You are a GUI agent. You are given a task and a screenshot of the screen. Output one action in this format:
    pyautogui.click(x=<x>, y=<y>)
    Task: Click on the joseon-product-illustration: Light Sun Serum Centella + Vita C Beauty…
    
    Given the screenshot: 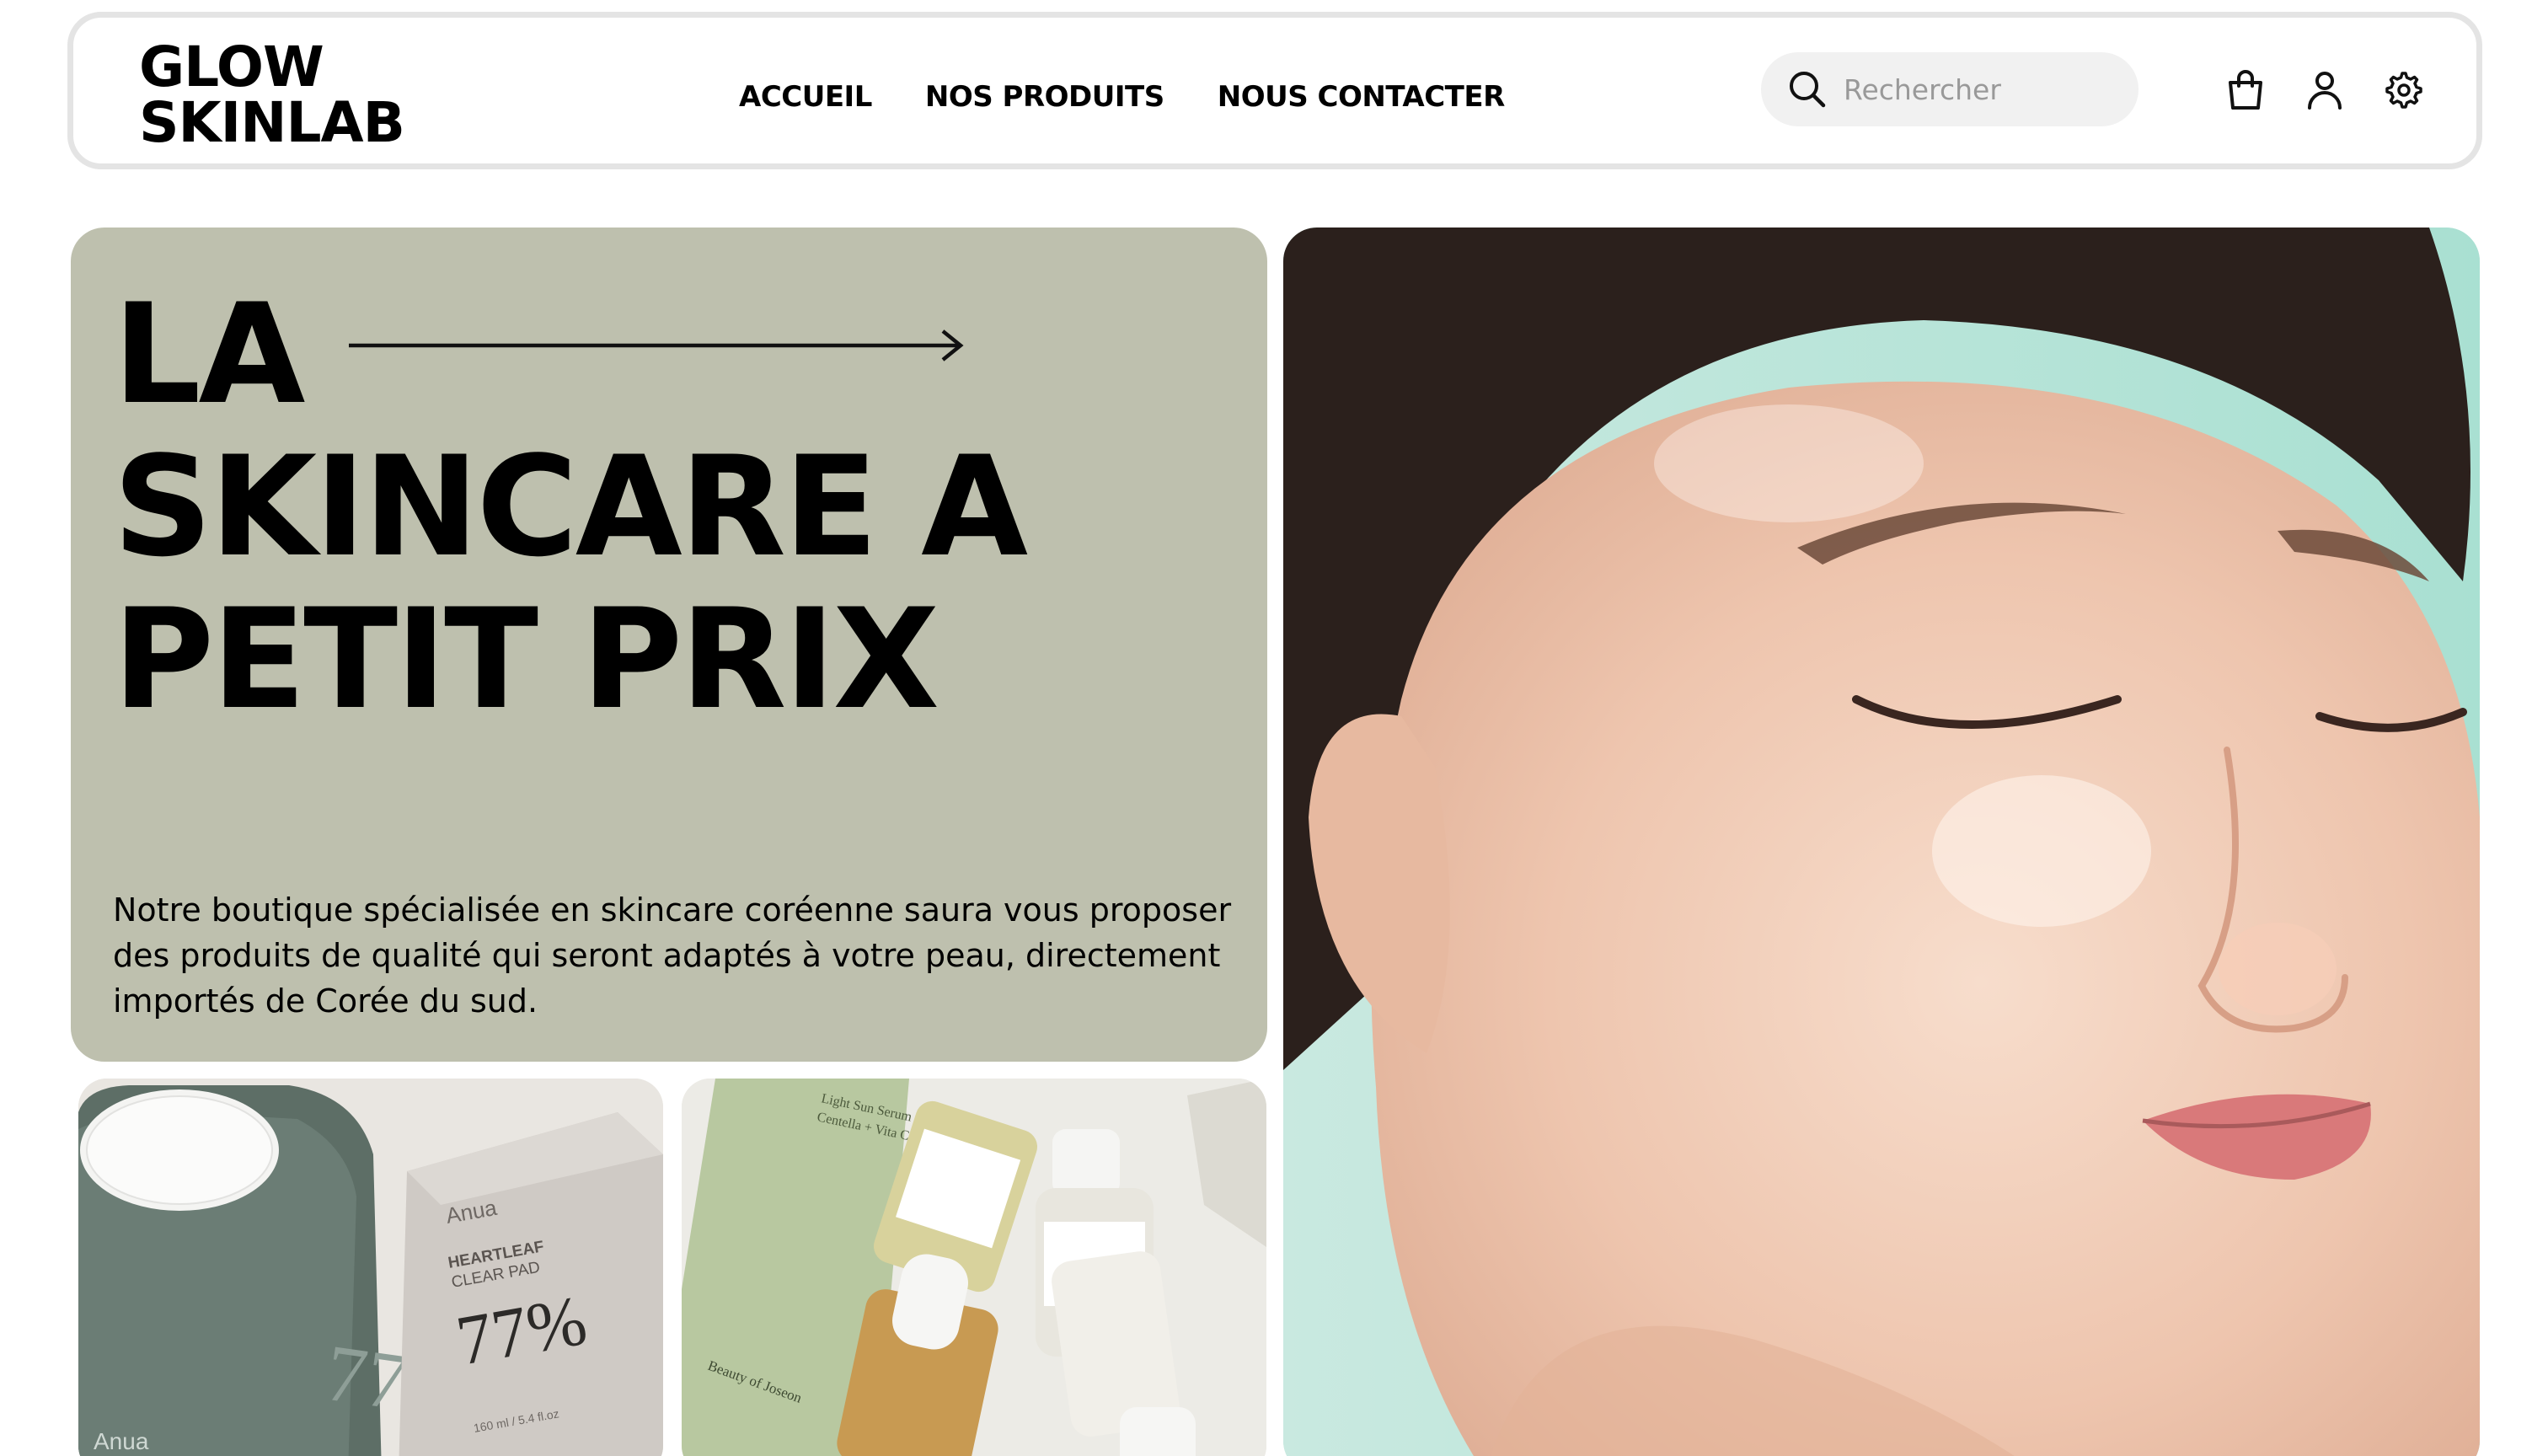 What is the action you would take?
    pyautogui.click(x=974, y=1267)
    